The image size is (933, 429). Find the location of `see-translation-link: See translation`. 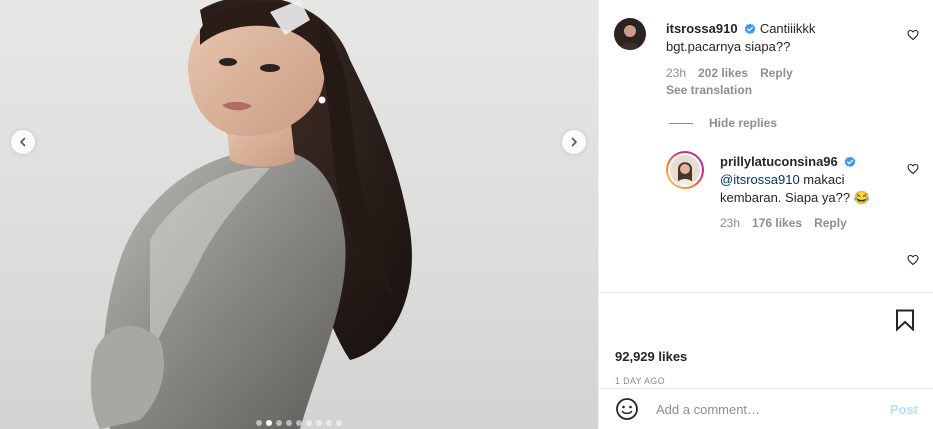

see-translation-link: See translation is located at coordinates (709, 90).